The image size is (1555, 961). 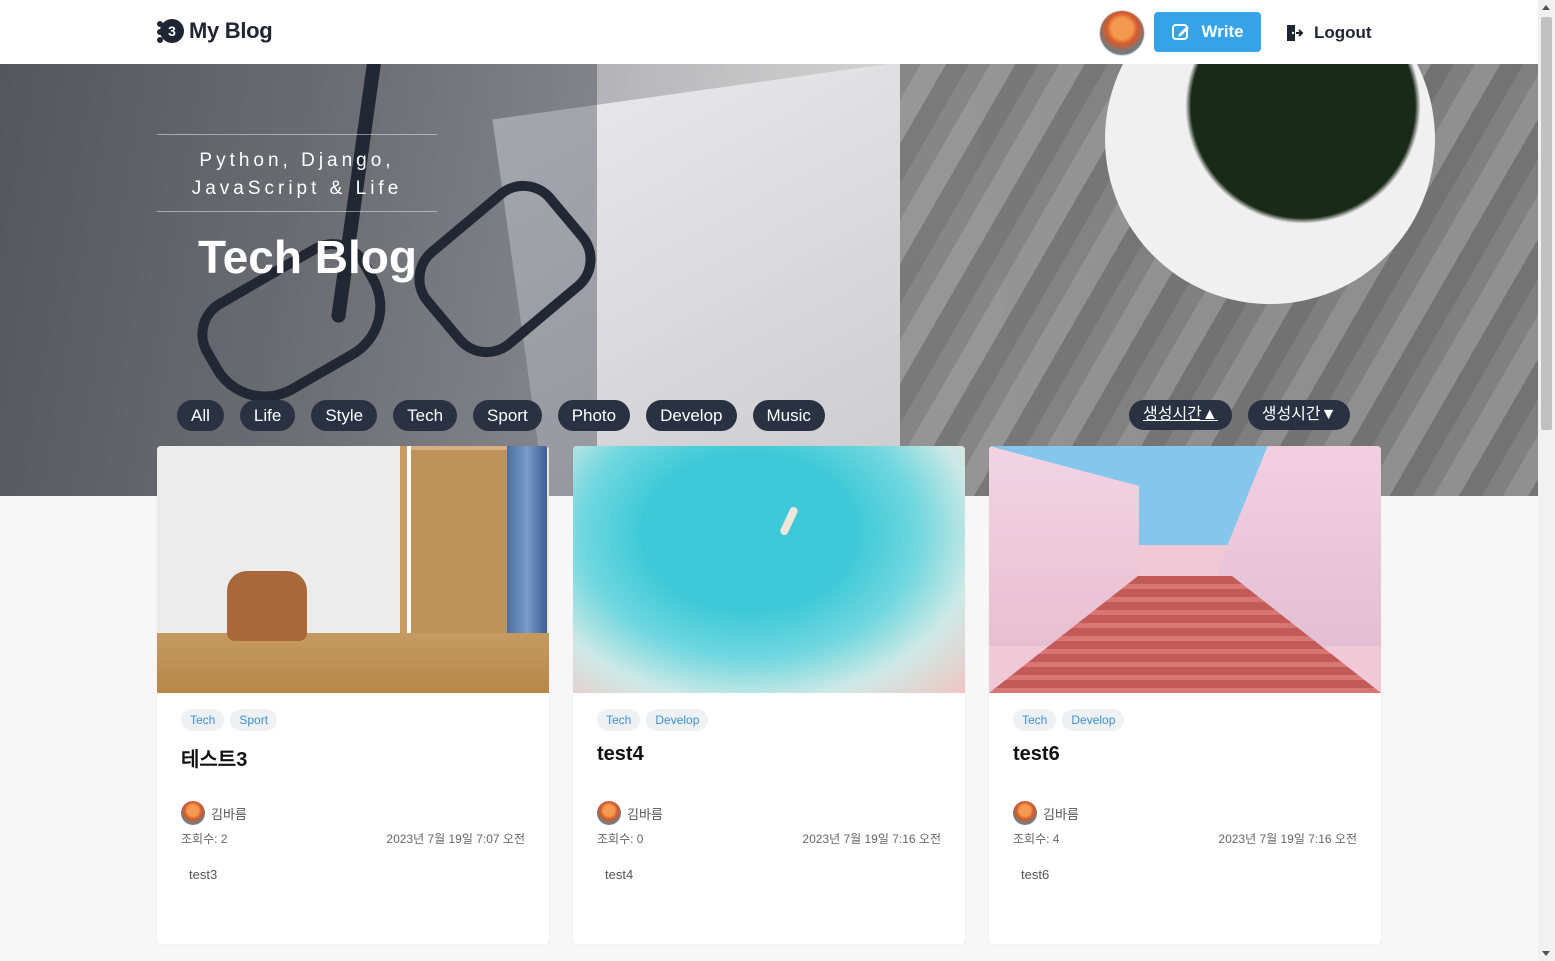 I want to click on svg-text: 3, so click(x=172, y=31).